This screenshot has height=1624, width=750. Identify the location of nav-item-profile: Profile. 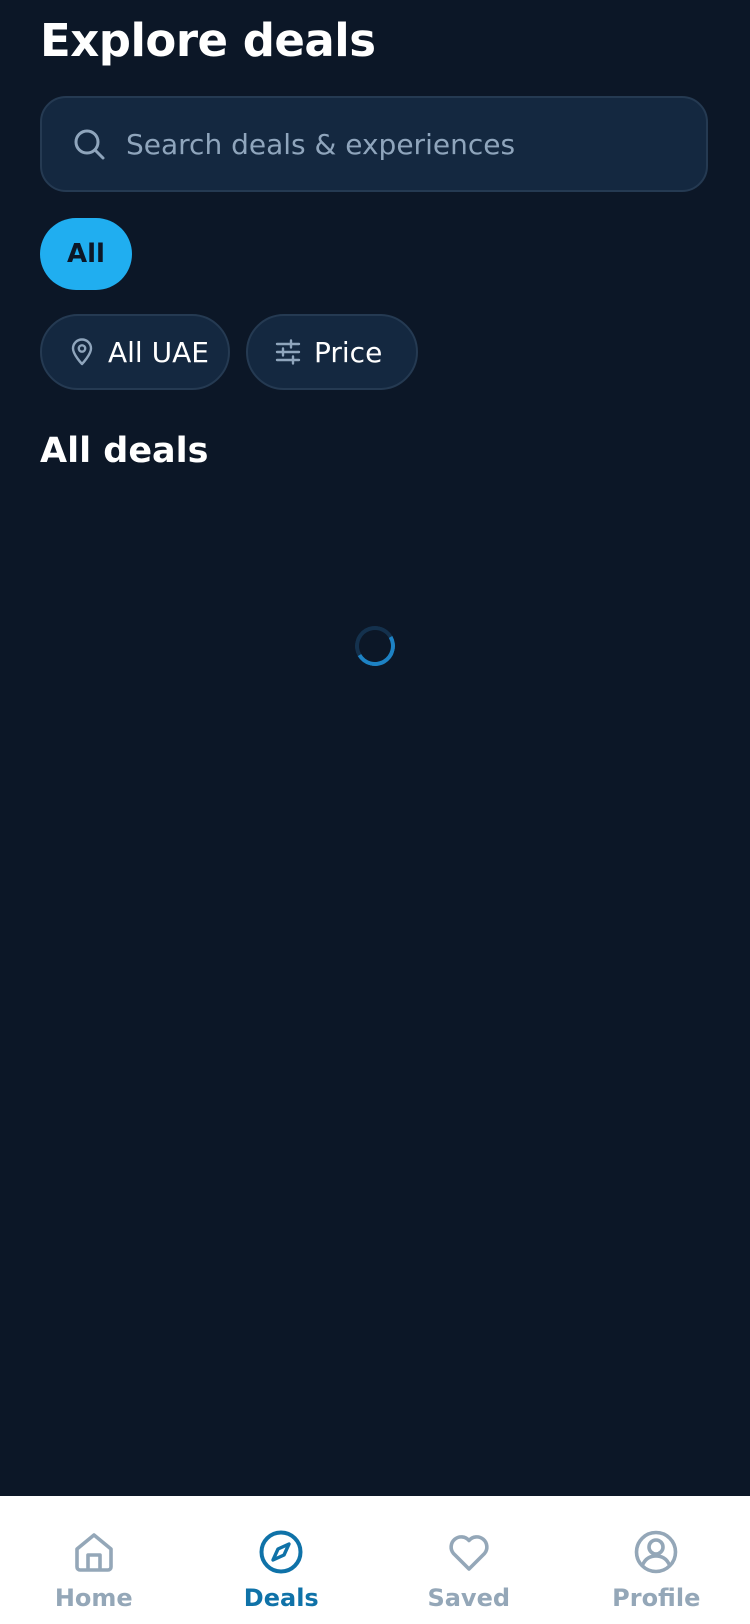
(656, 1560).